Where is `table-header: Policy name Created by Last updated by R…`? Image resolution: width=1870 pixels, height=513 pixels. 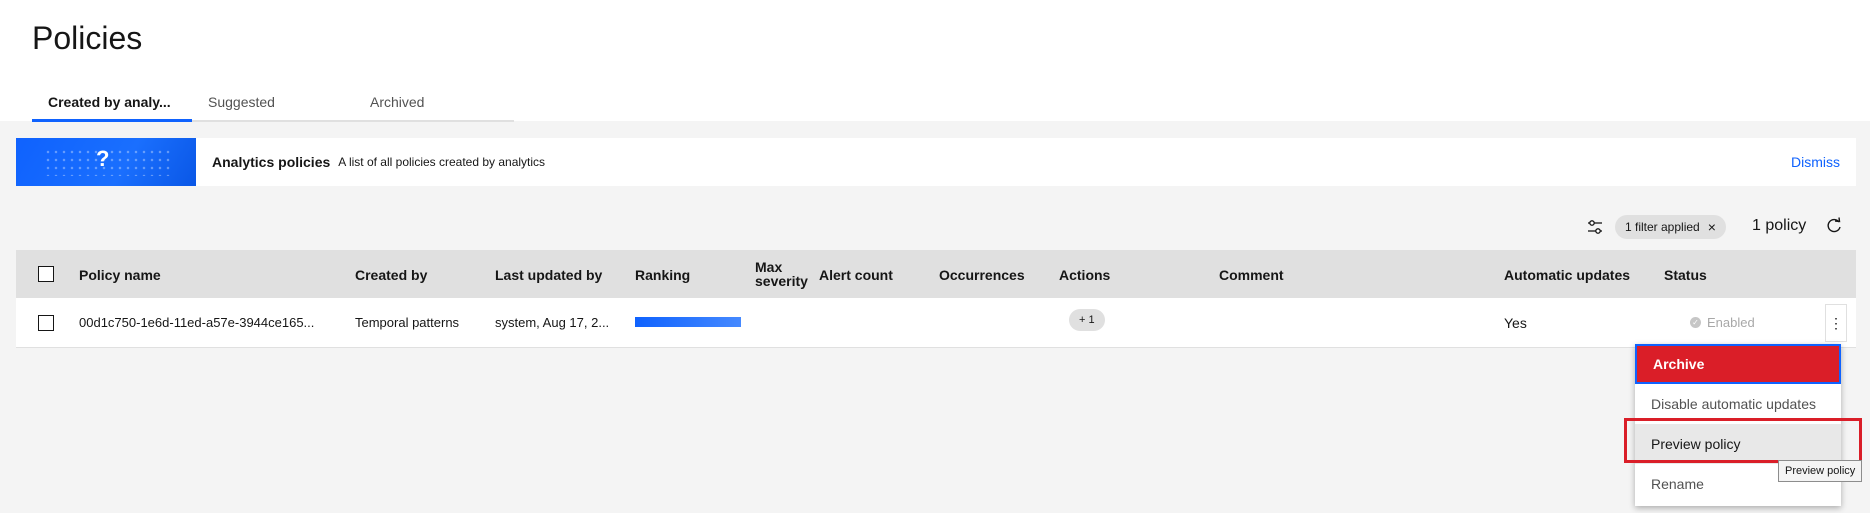
table-header: Policy name Created by Last updated by R… is located at coordinates (936, 274).